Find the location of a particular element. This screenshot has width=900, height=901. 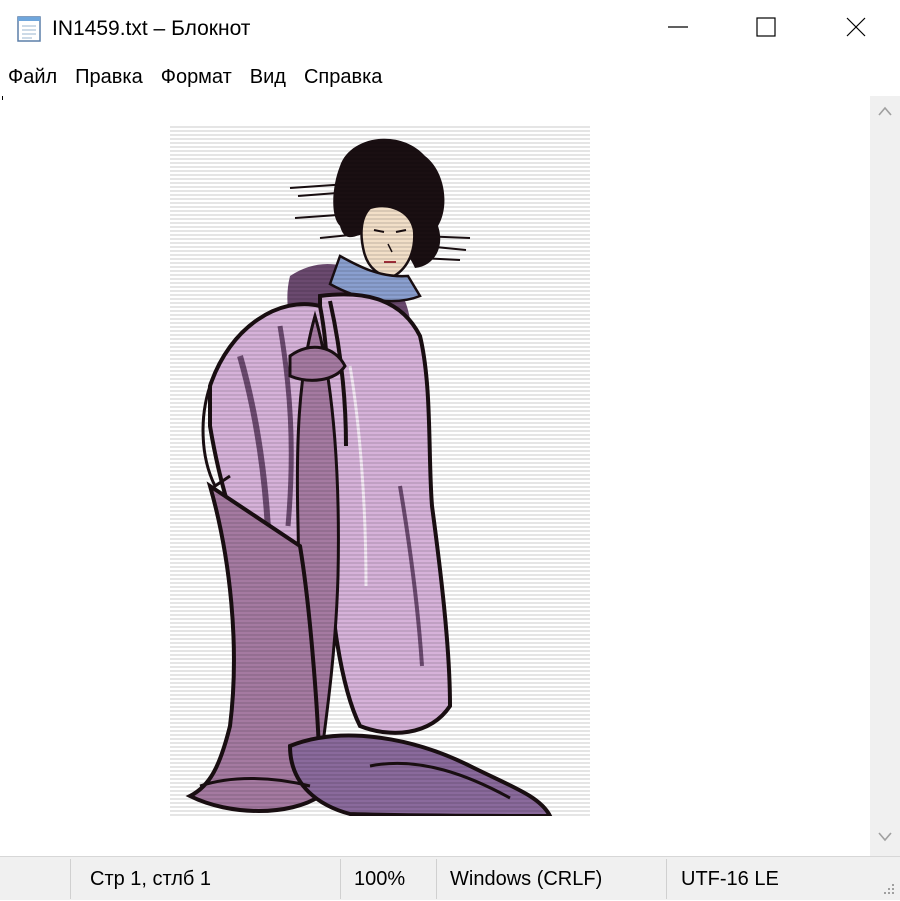

menu-bar: Файл Правка Формат Вид Справка is located at coordinates (450, 77).